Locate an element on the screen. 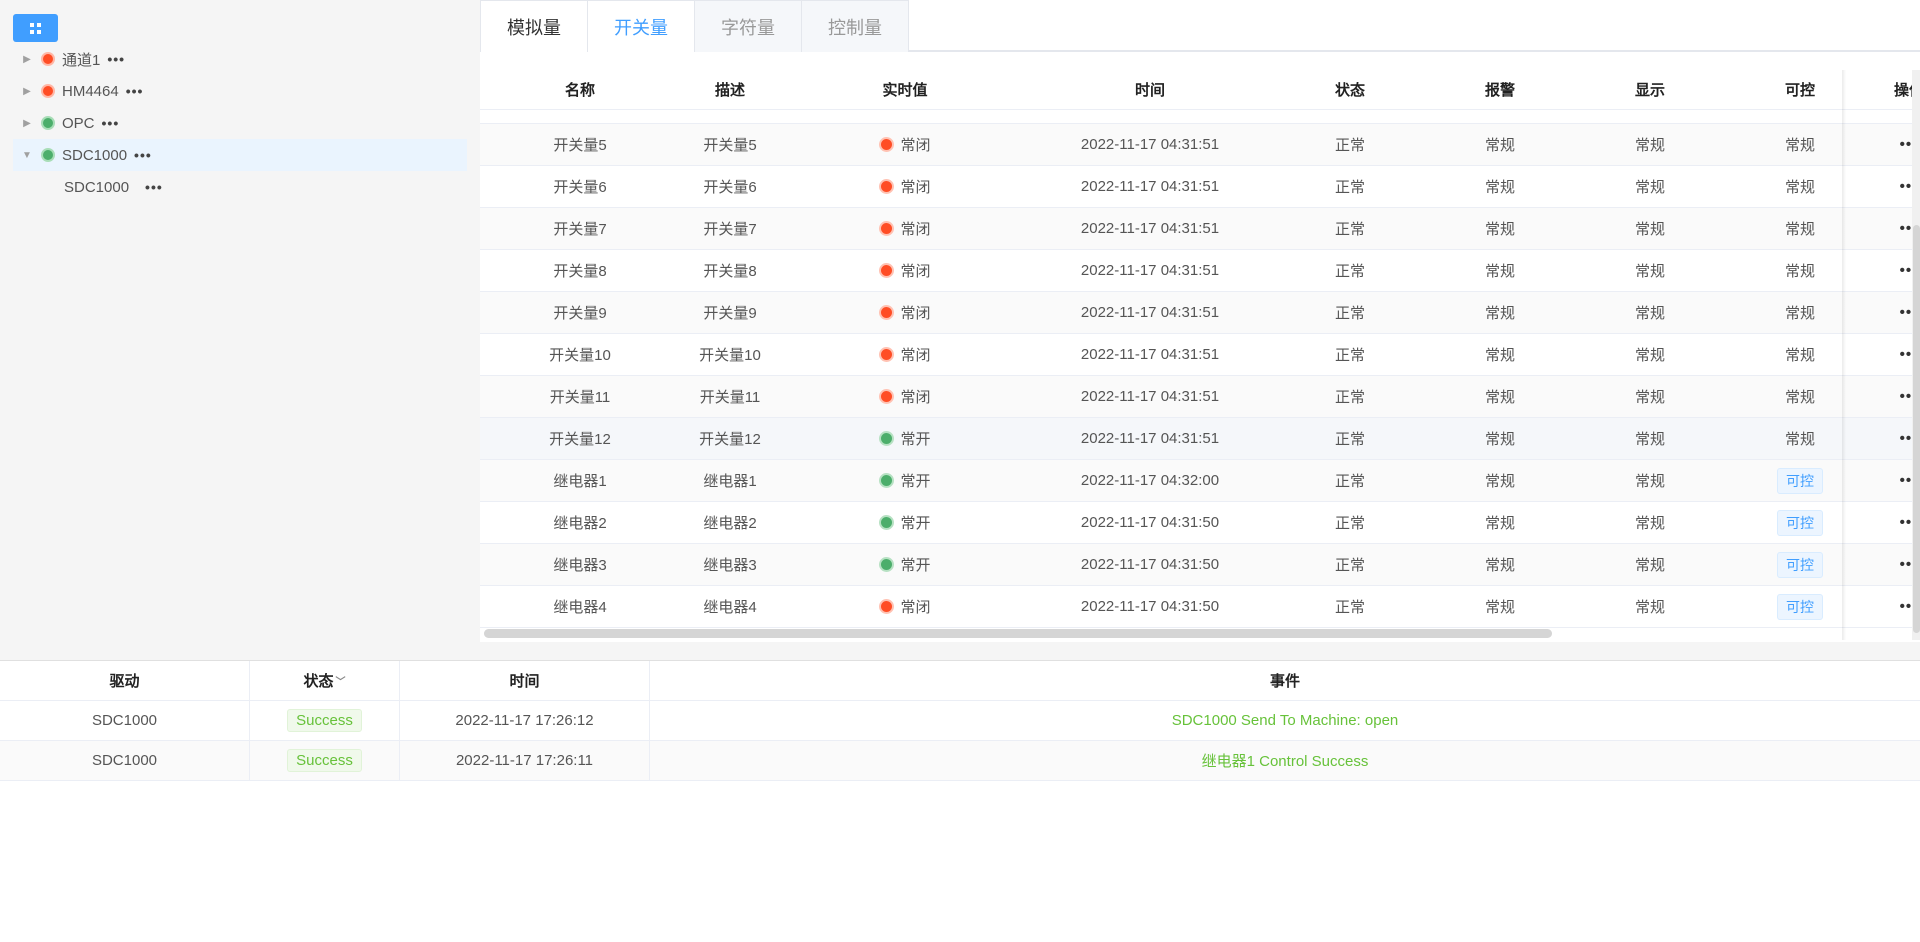 The image size is (1920, 942). tab-string: 字符量 is located at coordinates (748, 26).